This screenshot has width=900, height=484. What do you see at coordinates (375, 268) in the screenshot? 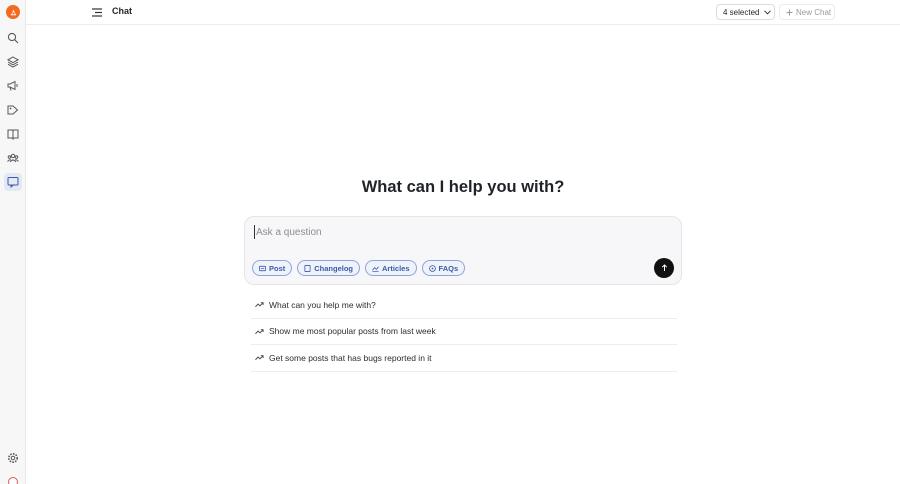
I see `articles-icon` at bounding box center [375, 268].